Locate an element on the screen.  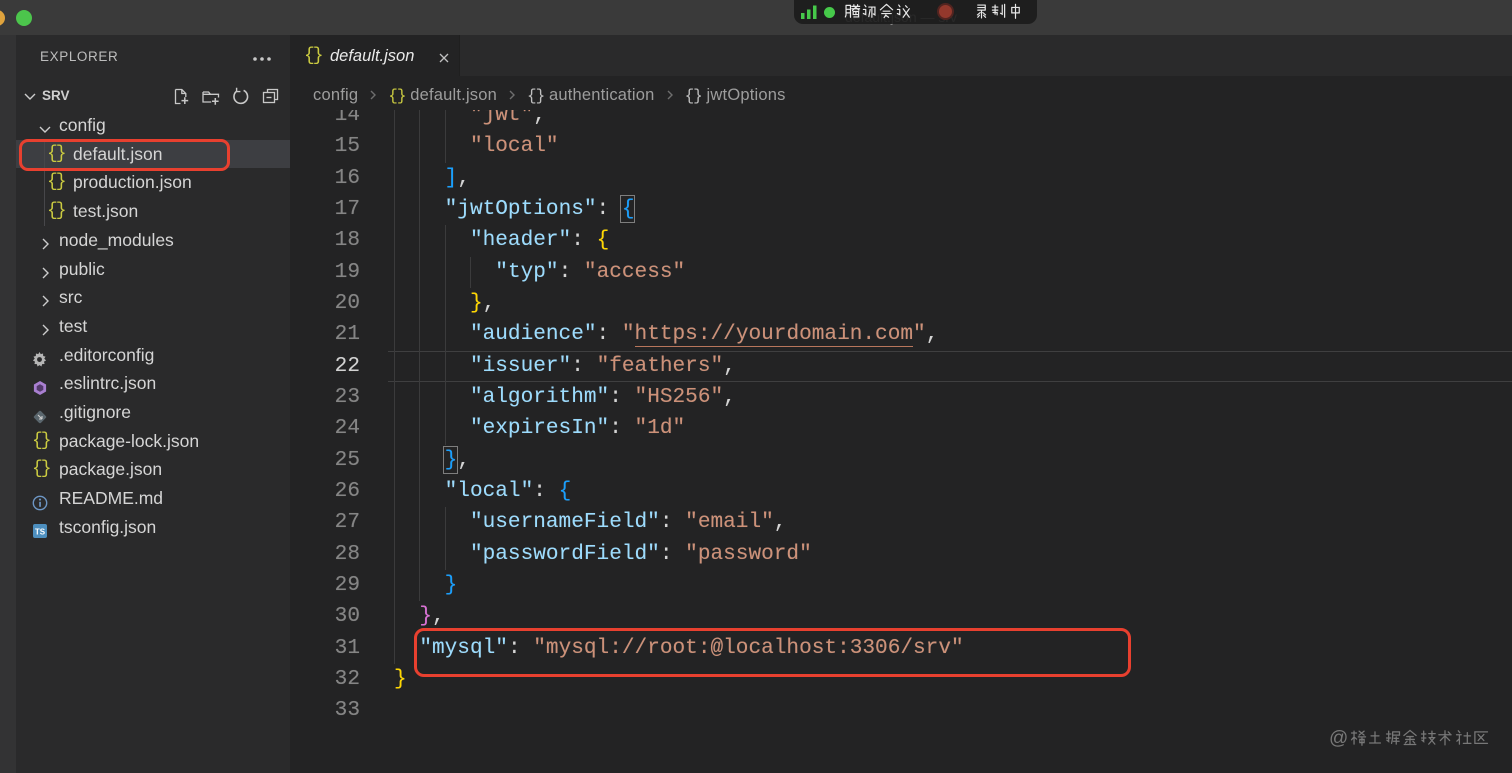
svg-text: TS is located at coordinates (40, 532).